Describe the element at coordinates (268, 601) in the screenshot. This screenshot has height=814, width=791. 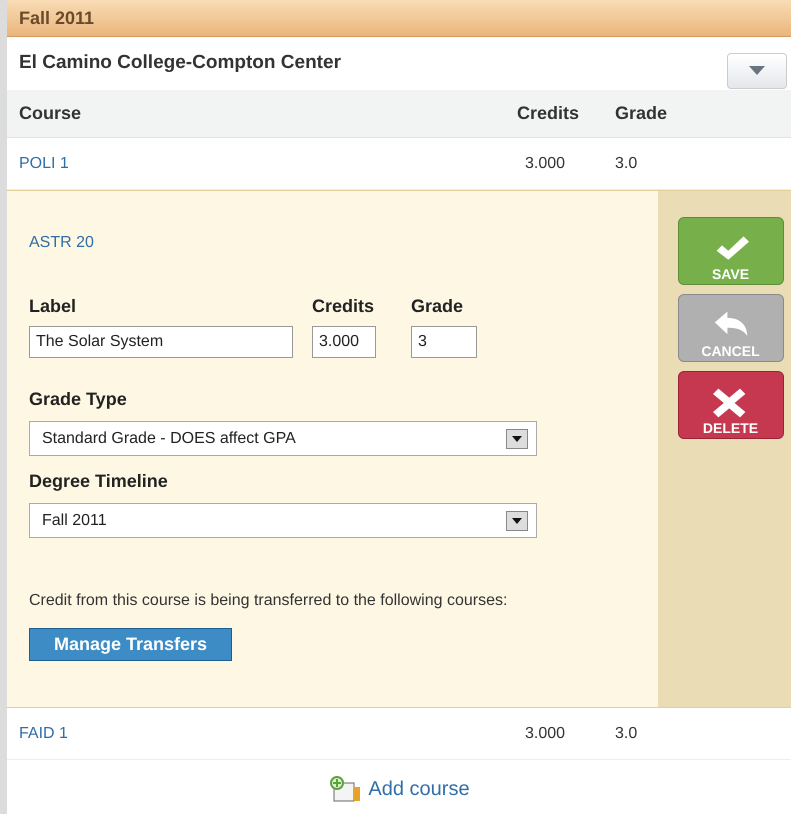
I see `transfer-note: Credit from this course is being transferred to the following courses:` at that location.